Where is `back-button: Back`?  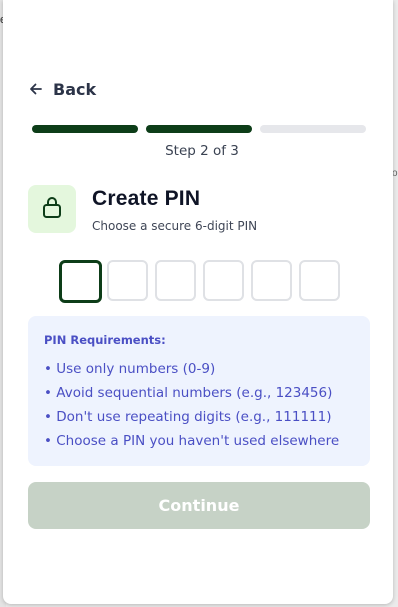 back-button: Back is located at coordinates (62, 89).